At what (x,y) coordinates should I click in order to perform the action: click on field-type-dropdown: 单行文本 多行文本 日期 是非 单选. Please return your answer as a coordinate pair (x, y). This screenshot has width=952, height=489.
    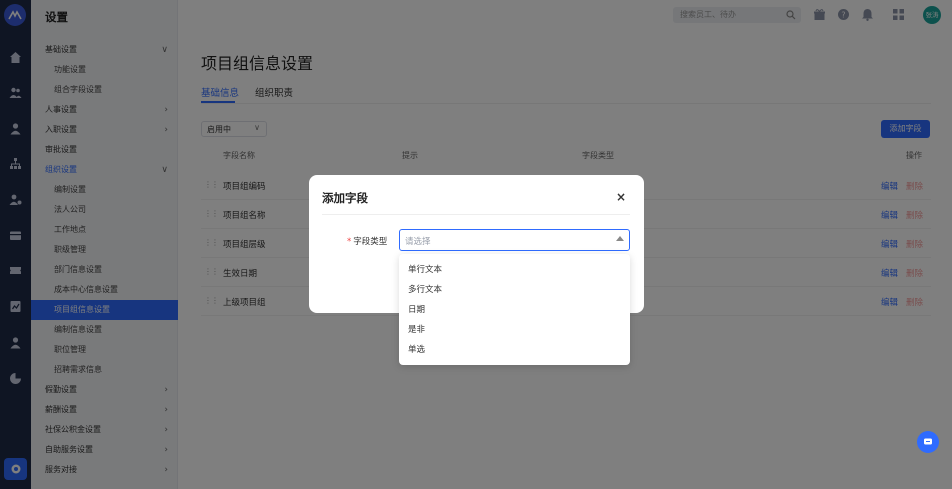
    Looking at the image, I should click on (514, 309).